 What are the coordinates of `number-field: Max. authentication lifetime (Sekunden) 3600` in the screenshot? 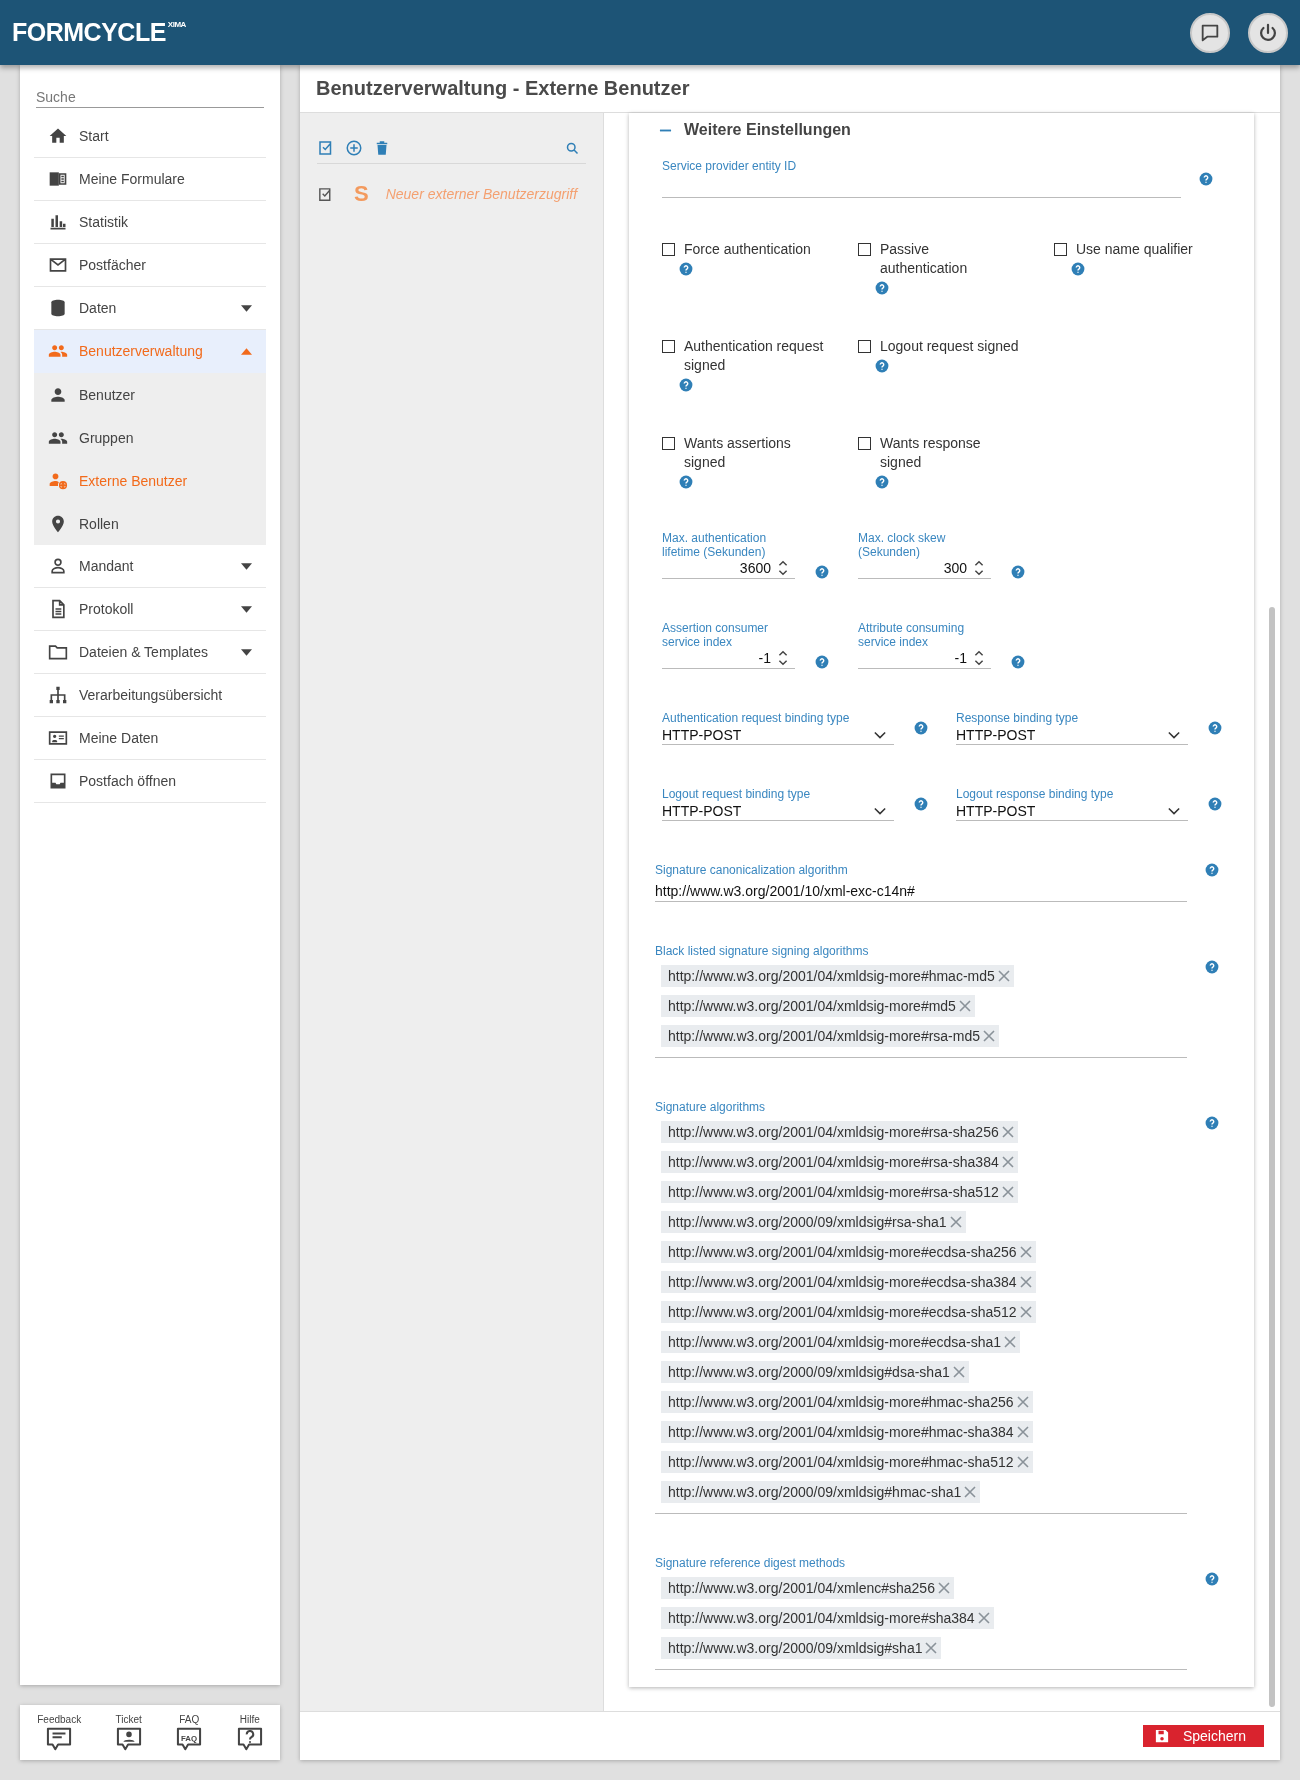 It's located at (728, 555).